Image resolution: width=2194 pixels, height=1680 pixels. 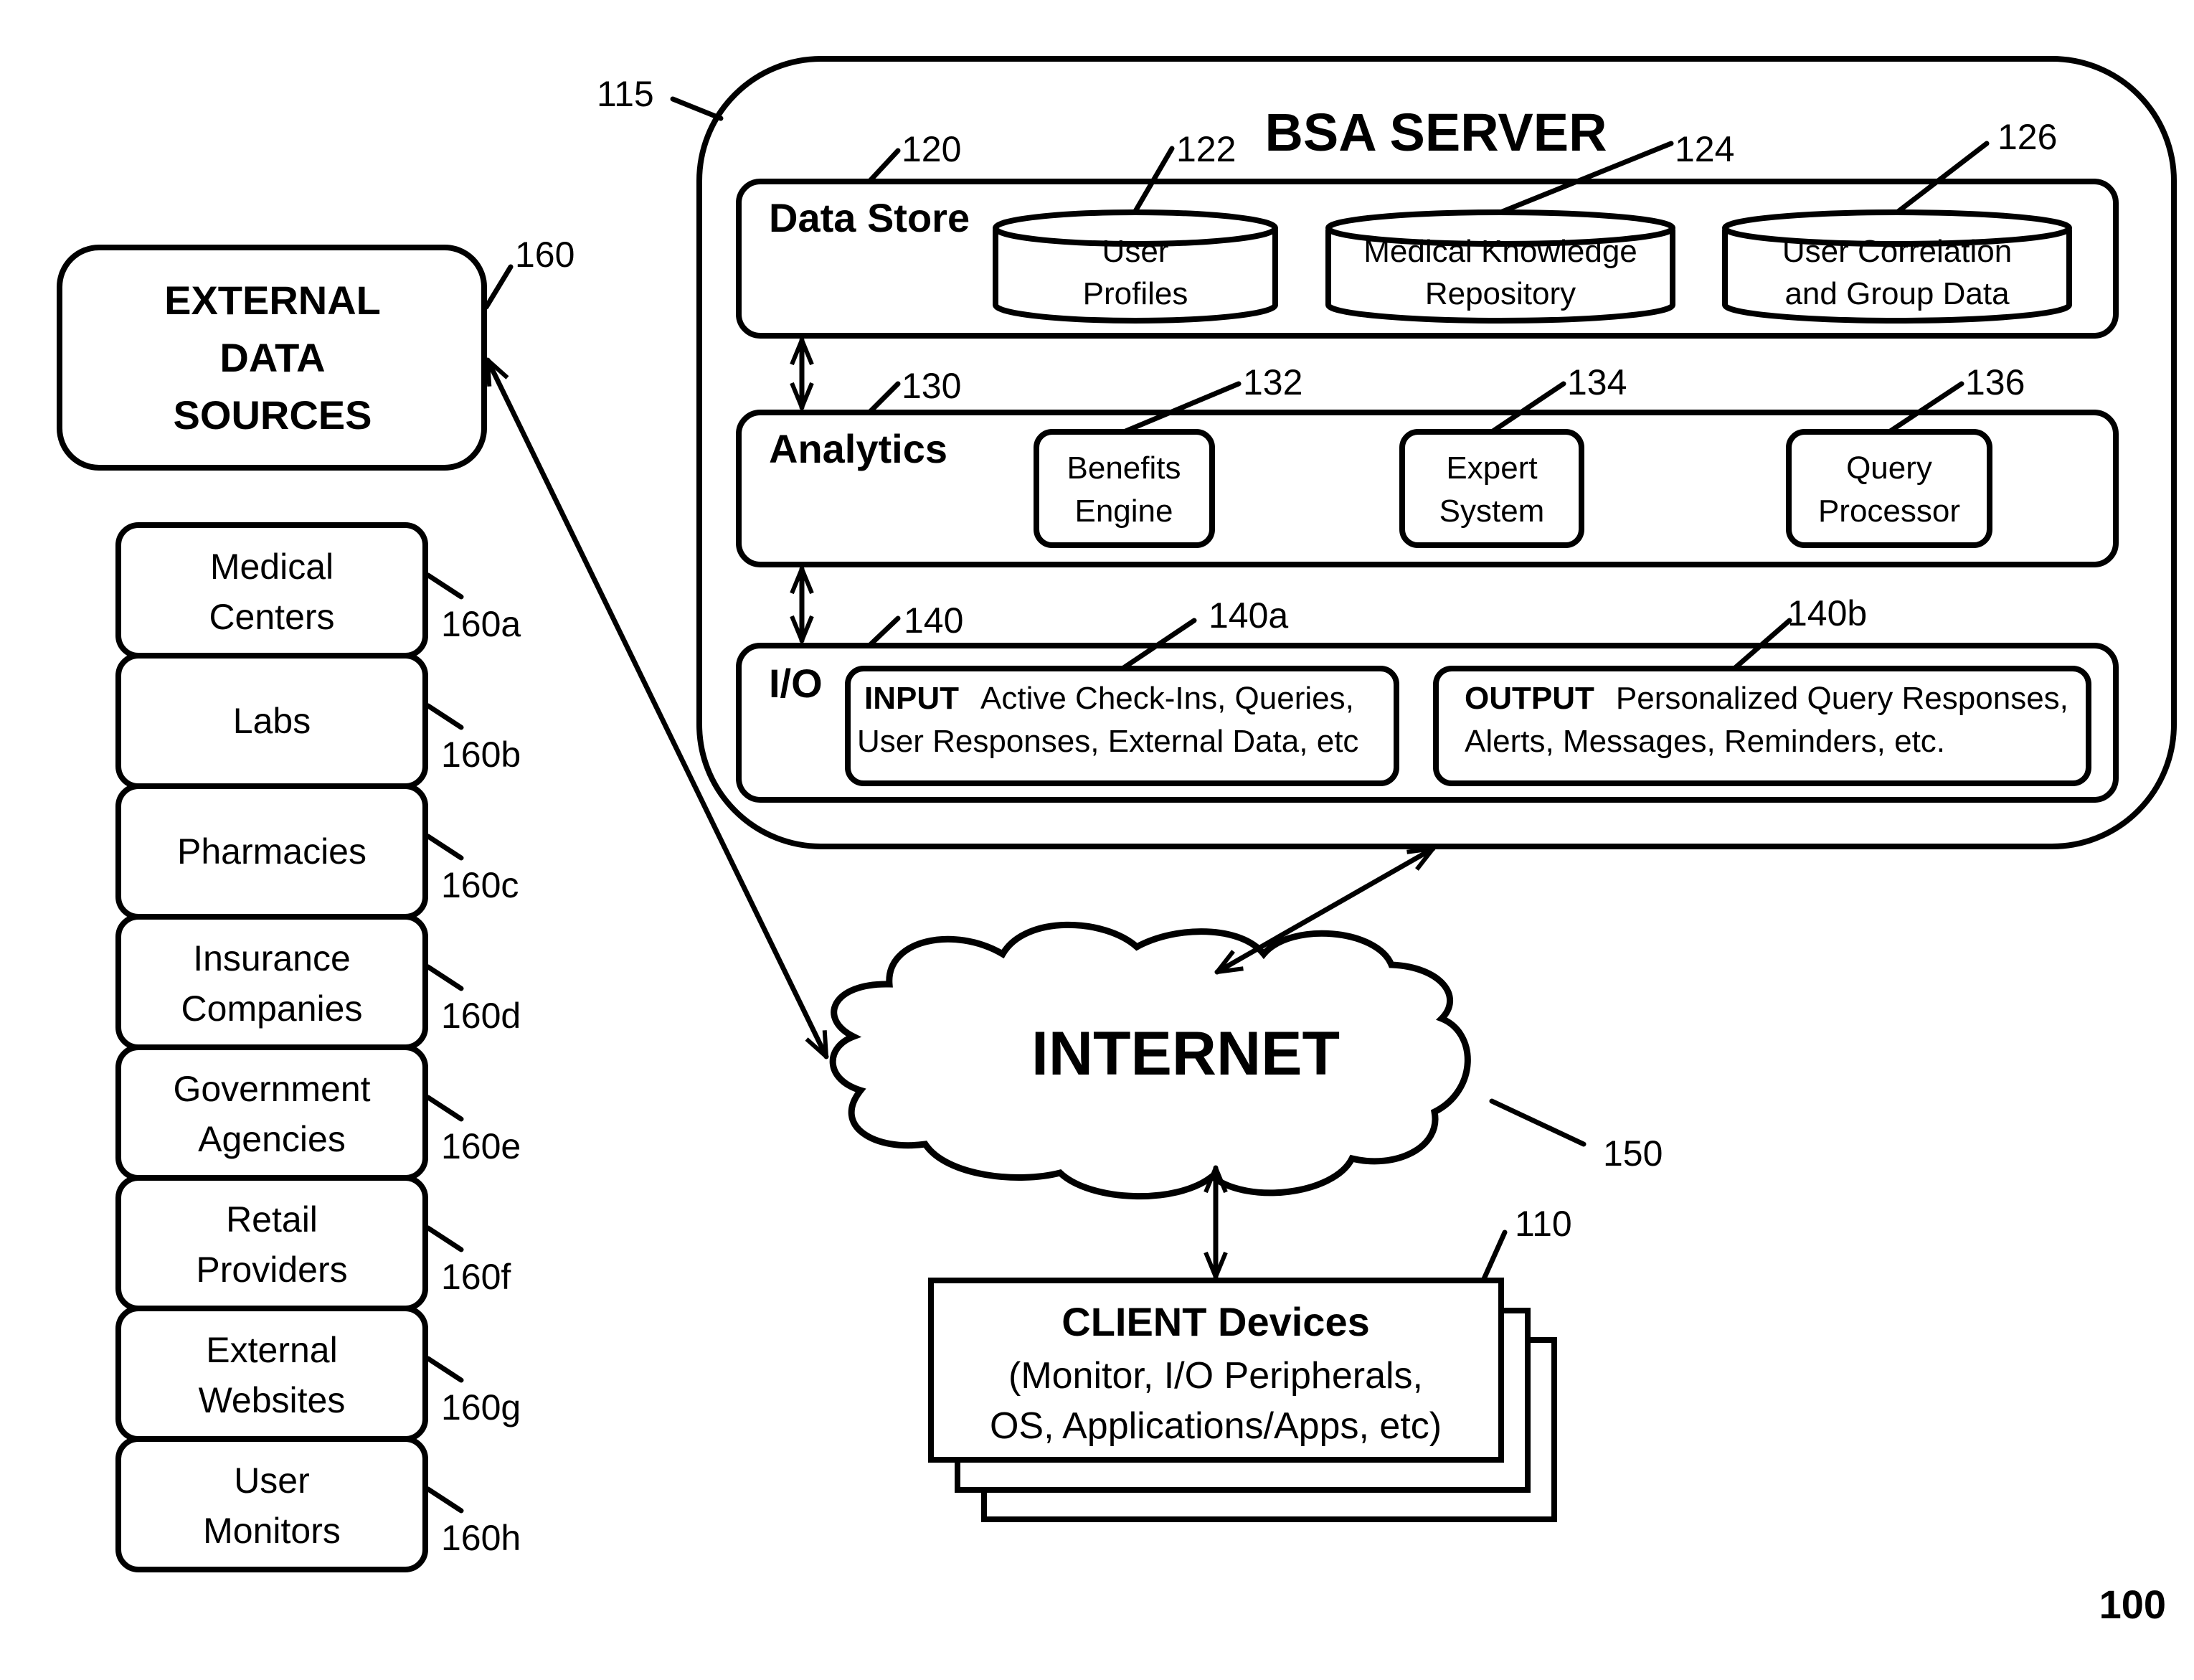 What do you see at coordinates (1491, 468) in the screenshot?
I see `module-label-line1: Expert` at bounding box center [1491, 468].